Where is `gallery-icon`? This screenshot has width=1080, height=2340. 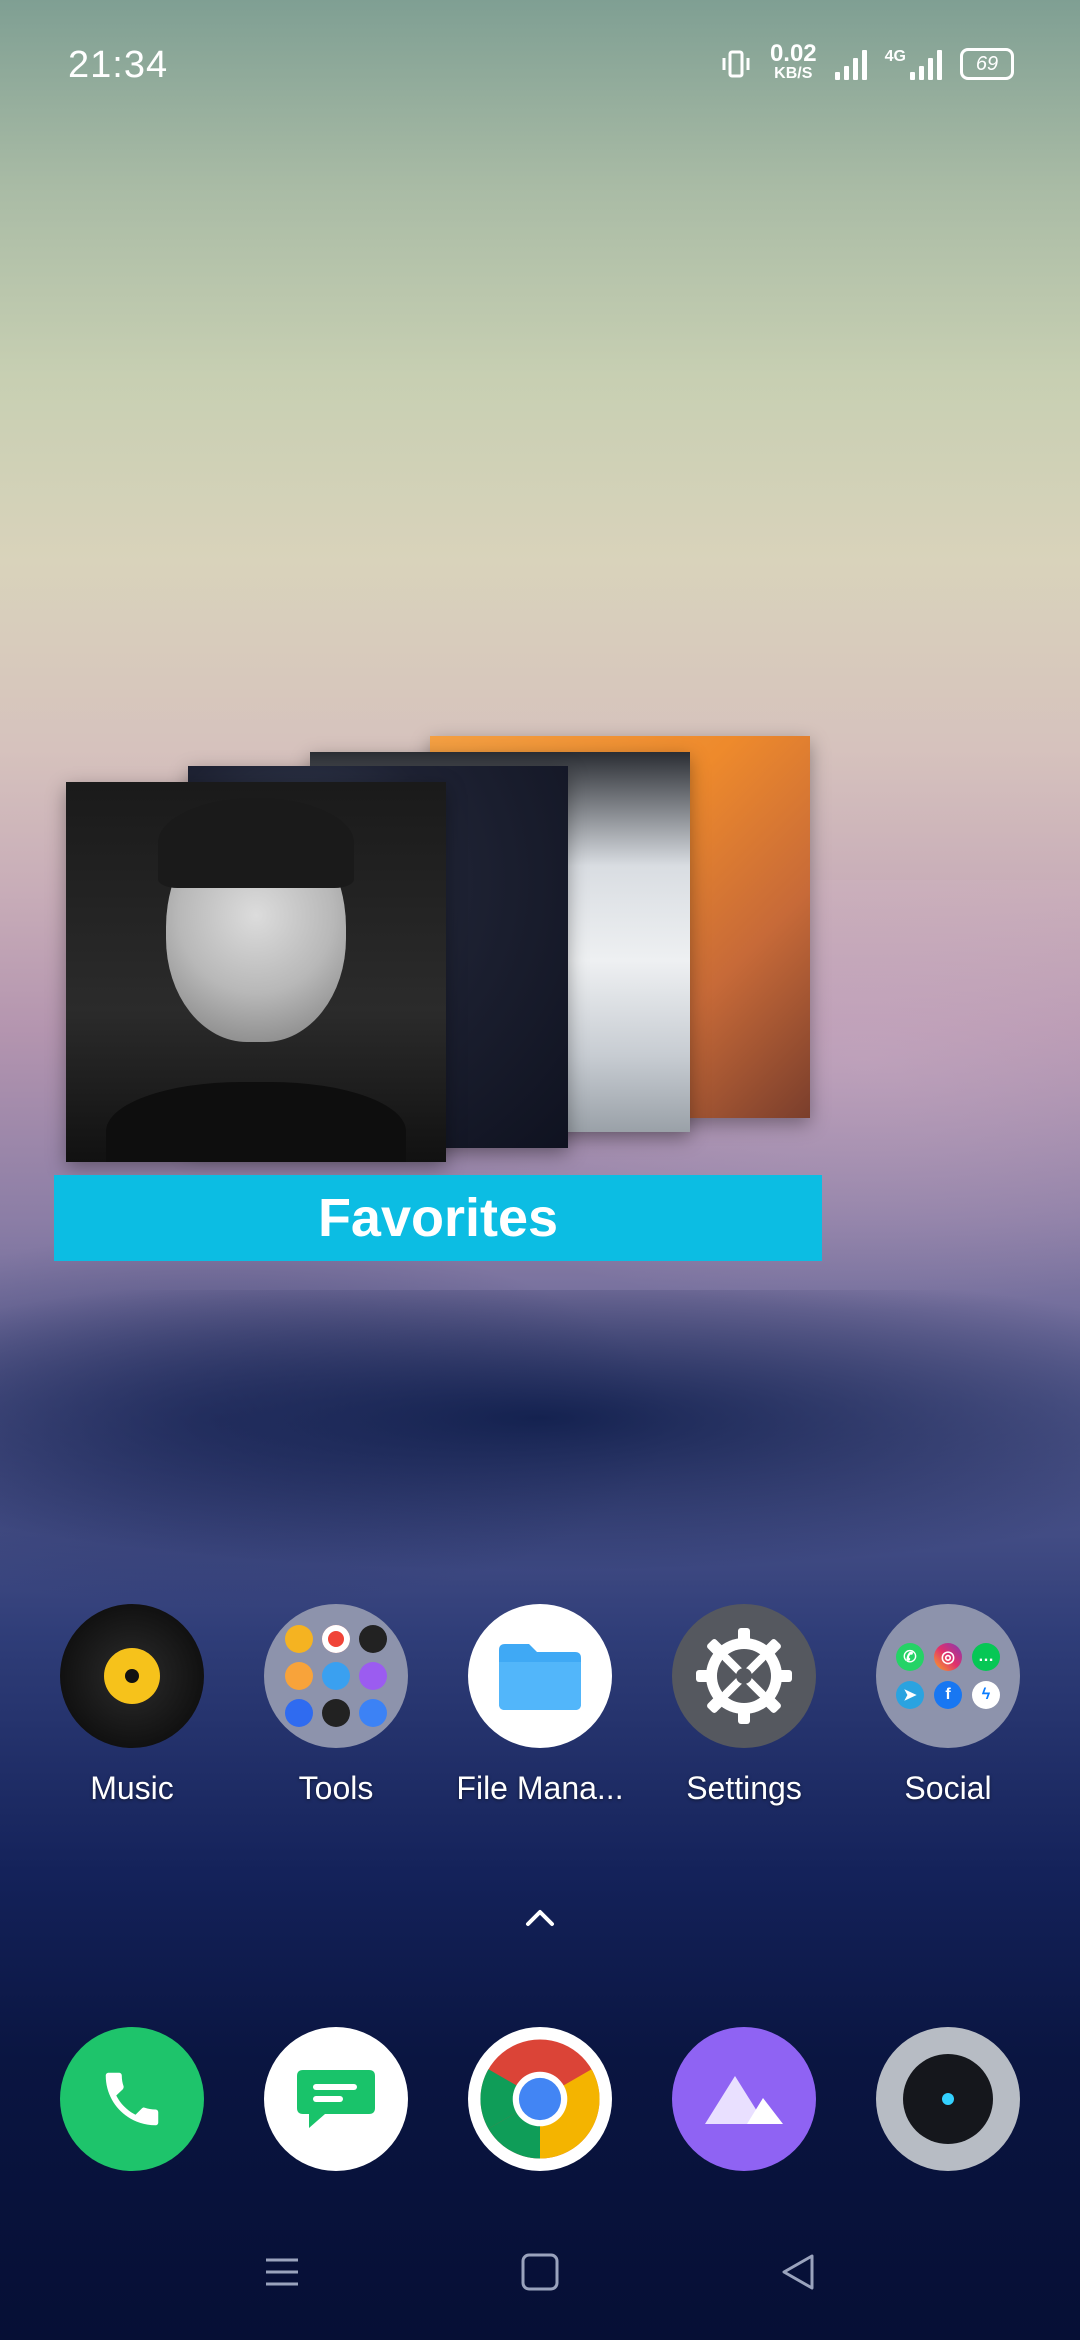 gallery-icon is located at coordinates (744, 2100).